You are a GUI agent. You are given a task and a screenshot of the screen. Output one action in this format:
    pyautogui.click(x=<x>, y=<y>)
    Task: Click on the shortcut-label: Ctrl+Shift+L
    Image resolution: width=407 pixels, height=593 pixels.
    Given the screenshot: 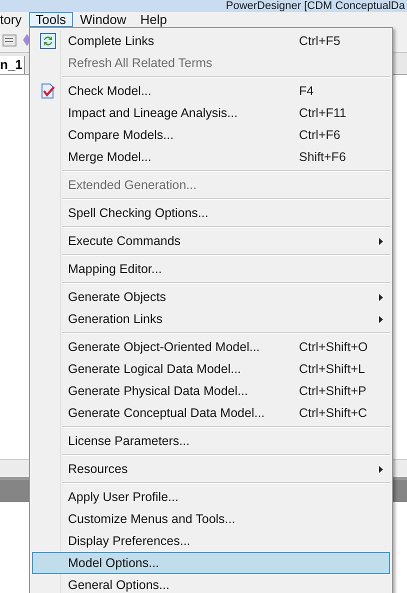 What is the action you would take?
    pyautogui.click(x=332, y=369)
    